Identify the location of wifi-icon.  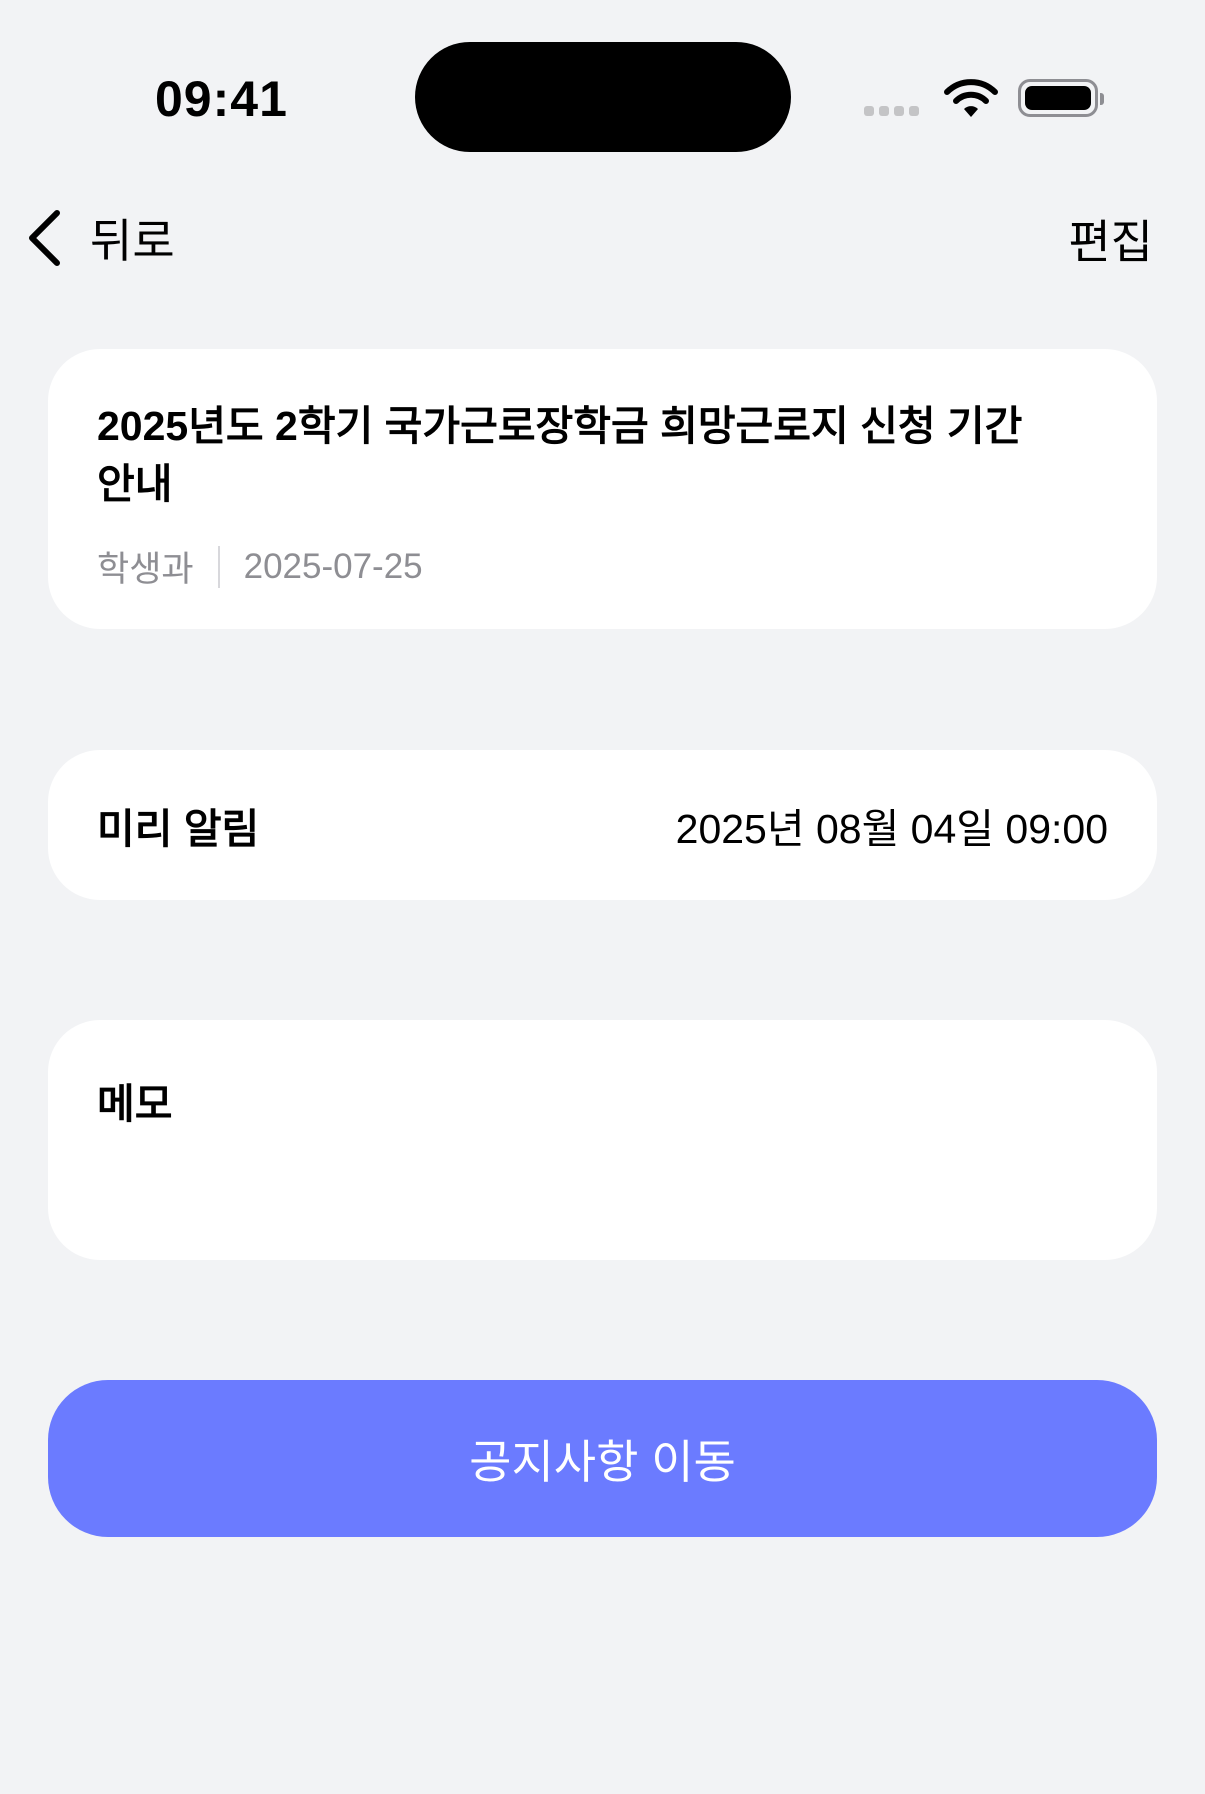
(971, 98).